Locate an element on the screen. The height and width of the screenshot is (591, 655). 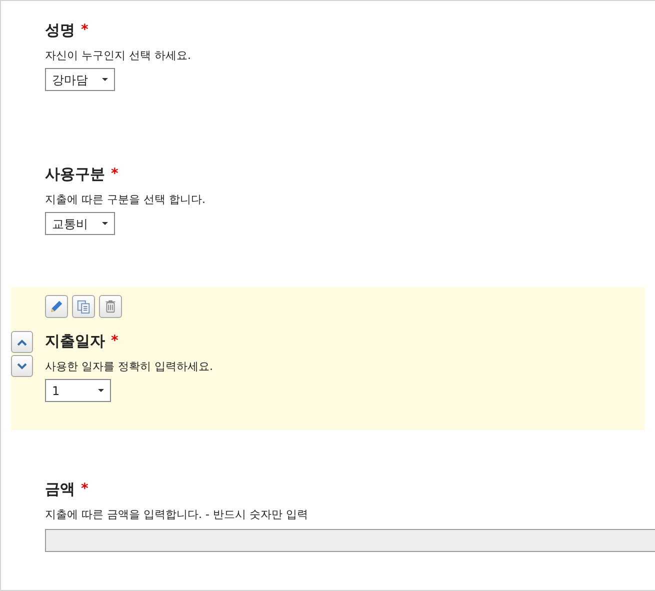
delete-button is located at coordinates (110, 306).